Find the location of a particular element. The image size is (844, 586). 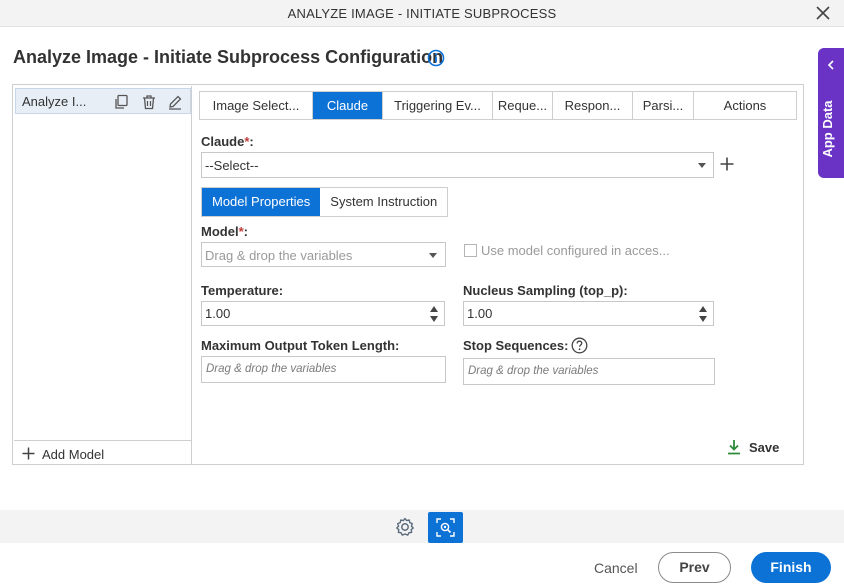

dialog-title-bar: ANALYZE IMAGE - INITIATE SUBPROCESS is located at coordinates (422, 13).